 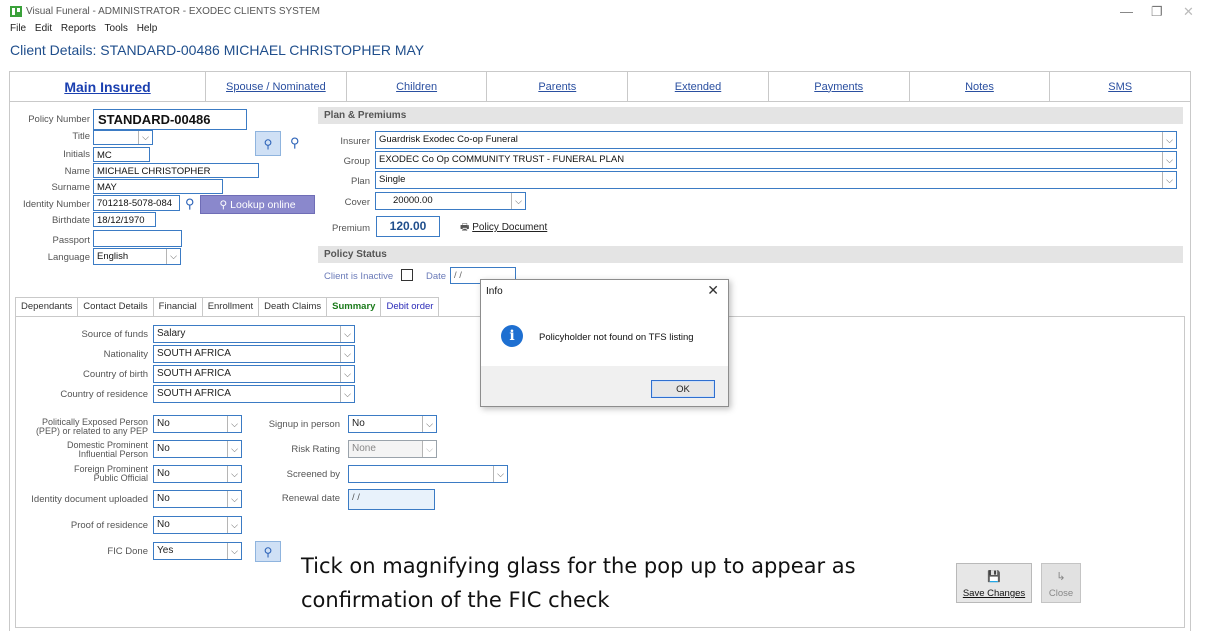 What do you see at coordinates (1157, 12) in the screenshot?
I see `restore-button: ❐` at bounding box center [1157, 12].